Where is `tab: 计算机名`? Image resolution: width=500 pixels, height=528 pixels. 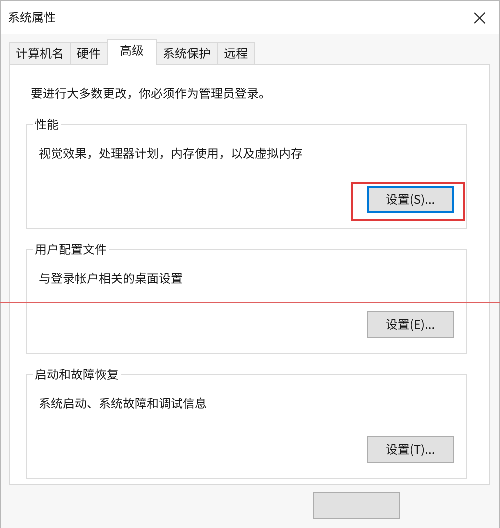
tab: 计算机名 is located at coordinates (40, 53).